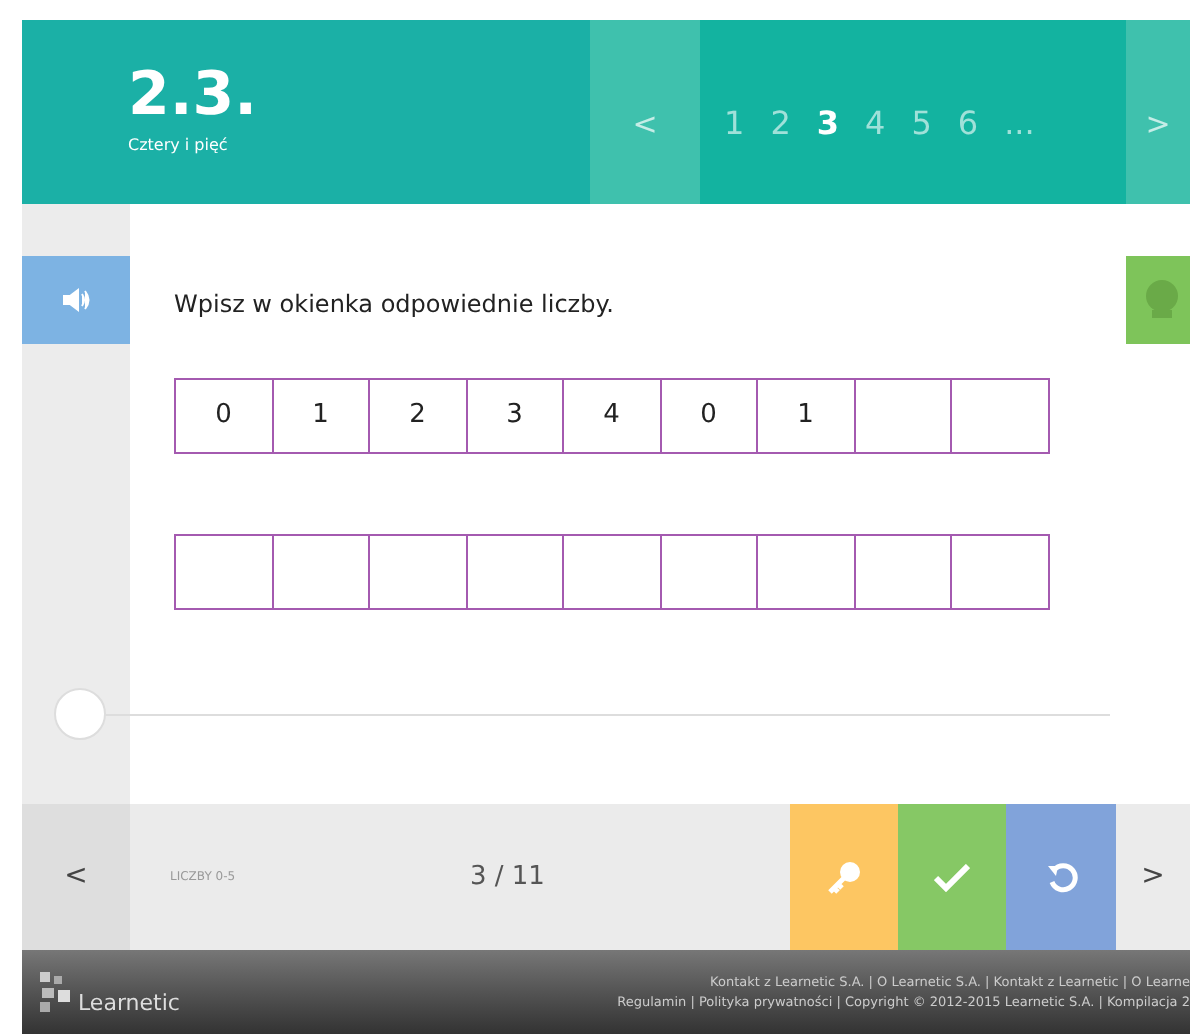 Image resolution: width=1190 pixels, height=1034 pixels. I want to click on key-icon, so click(844, 877).